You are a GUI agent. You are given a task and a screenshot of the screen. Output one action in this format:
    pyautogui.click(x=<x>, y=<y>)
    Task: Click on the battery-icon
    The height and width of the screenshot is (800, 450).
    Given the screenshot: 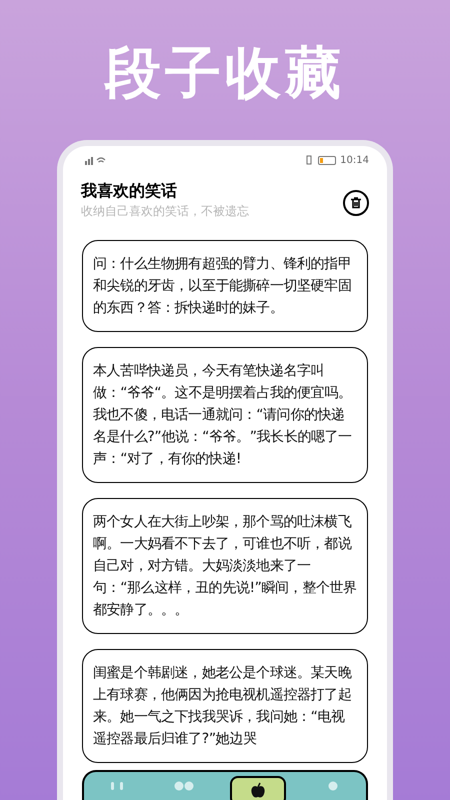 What is the action you would take?
    pyautogui.click(x=327, y=160)
    